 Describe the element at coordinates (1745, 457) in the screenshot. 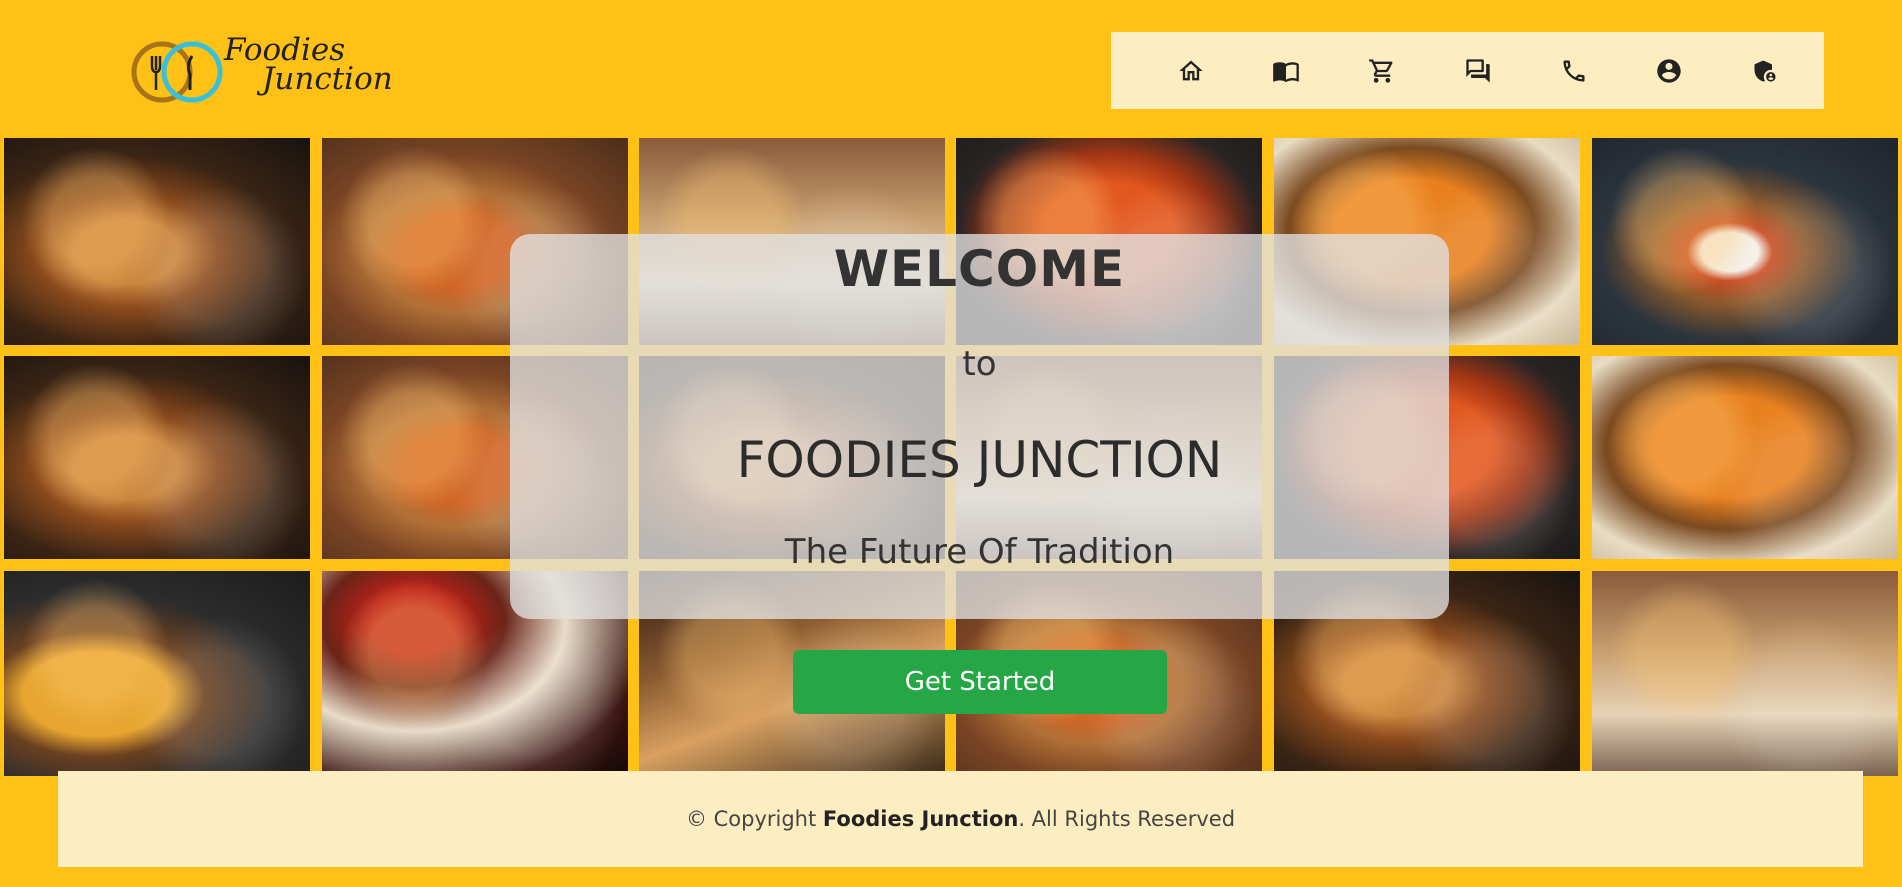

I see `gallery-image-butter-chicken` at that location.